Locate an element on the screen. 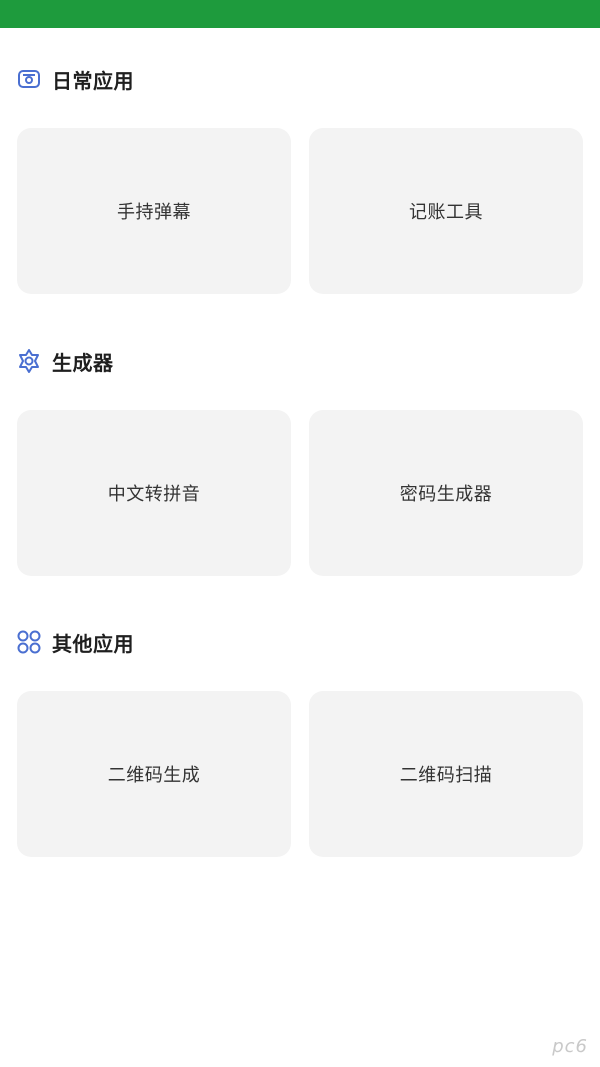 The image size is (600, 1067). generators-grid: 中文转拼音 密码生成器 is located at coordinates (300, 493).